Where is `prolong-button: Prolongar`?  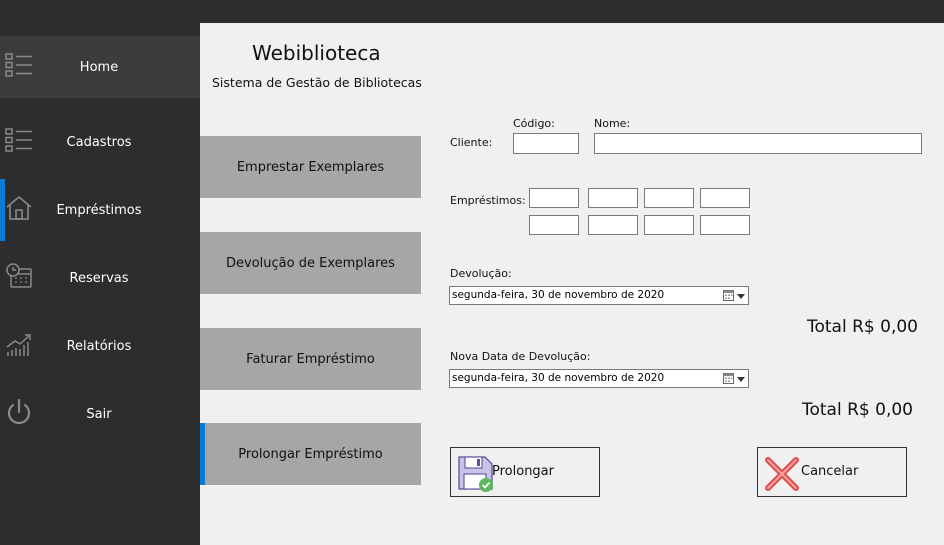 prolong-button: Prolongar is located at coordinates (525, 472).